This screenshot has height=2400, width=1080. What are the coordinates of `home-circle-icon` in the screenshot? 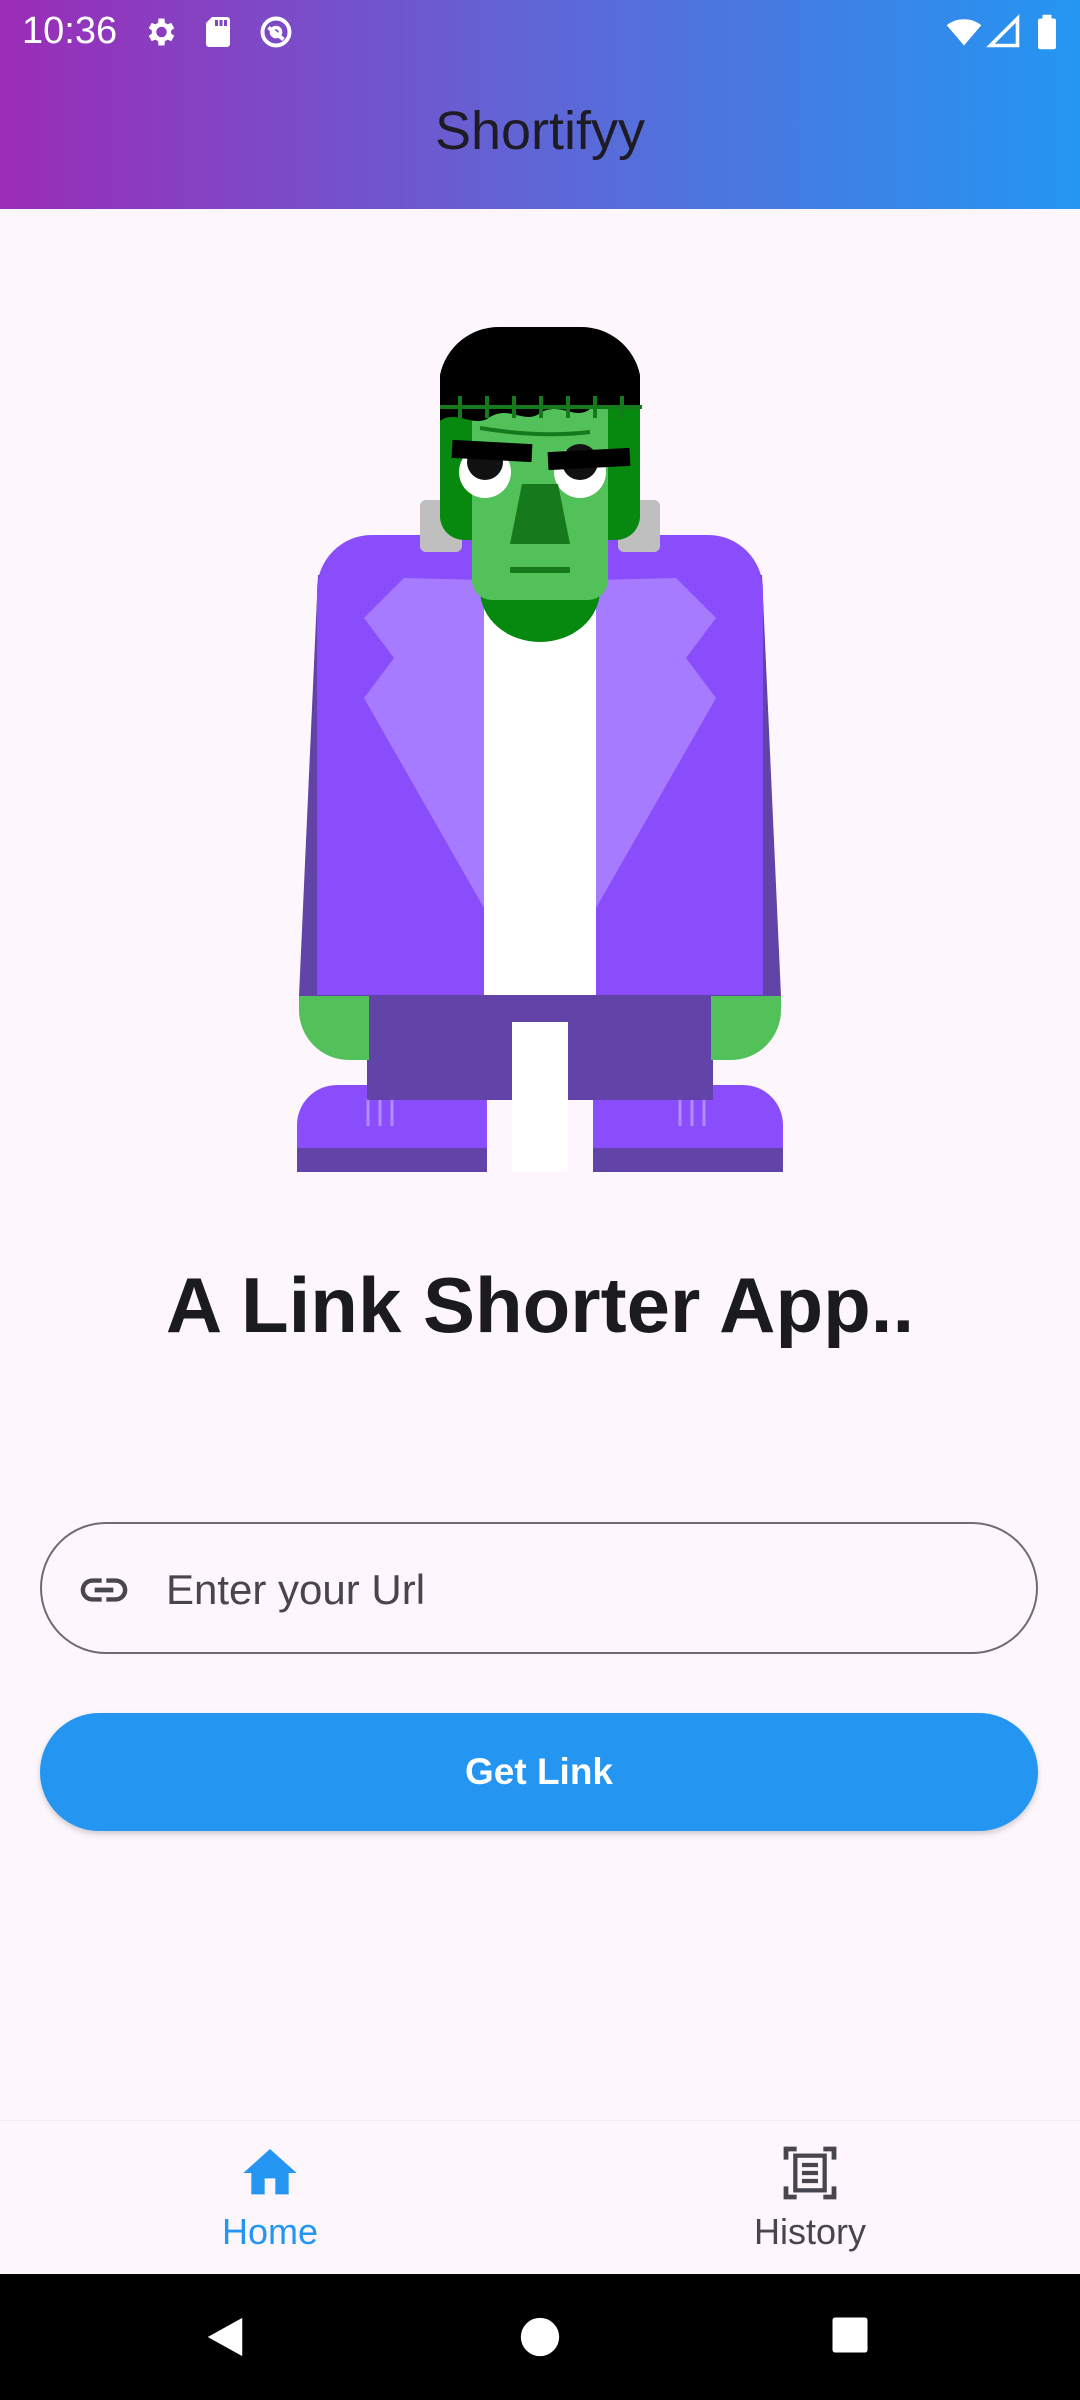 It's located at (540, 2337).